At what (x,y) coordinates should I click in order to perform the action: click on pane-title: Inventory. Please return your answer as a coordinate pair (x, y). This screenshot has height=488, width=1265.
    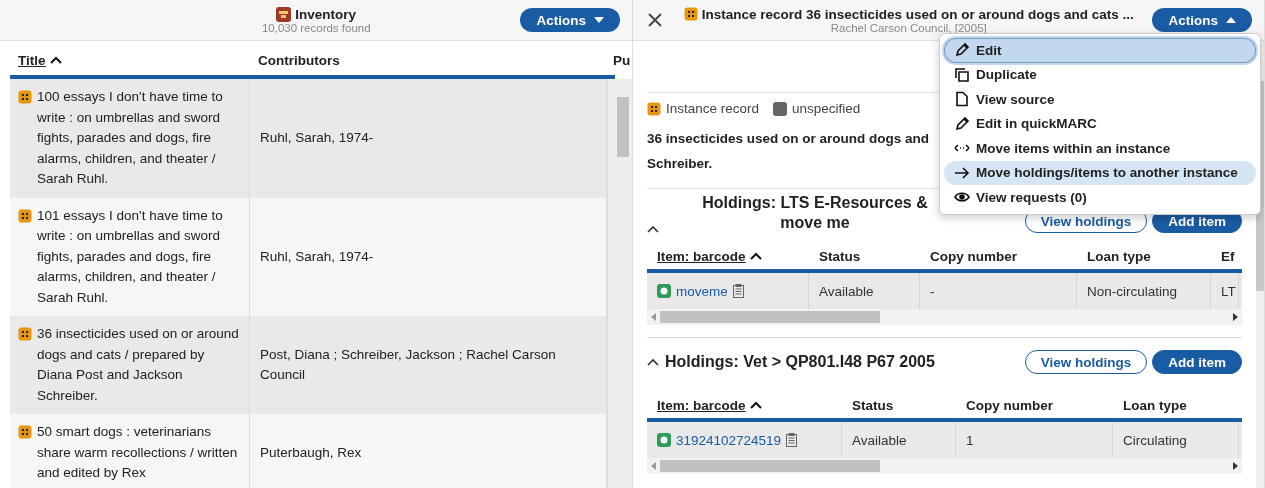
    Looking at the image, I should click on (326, 14).